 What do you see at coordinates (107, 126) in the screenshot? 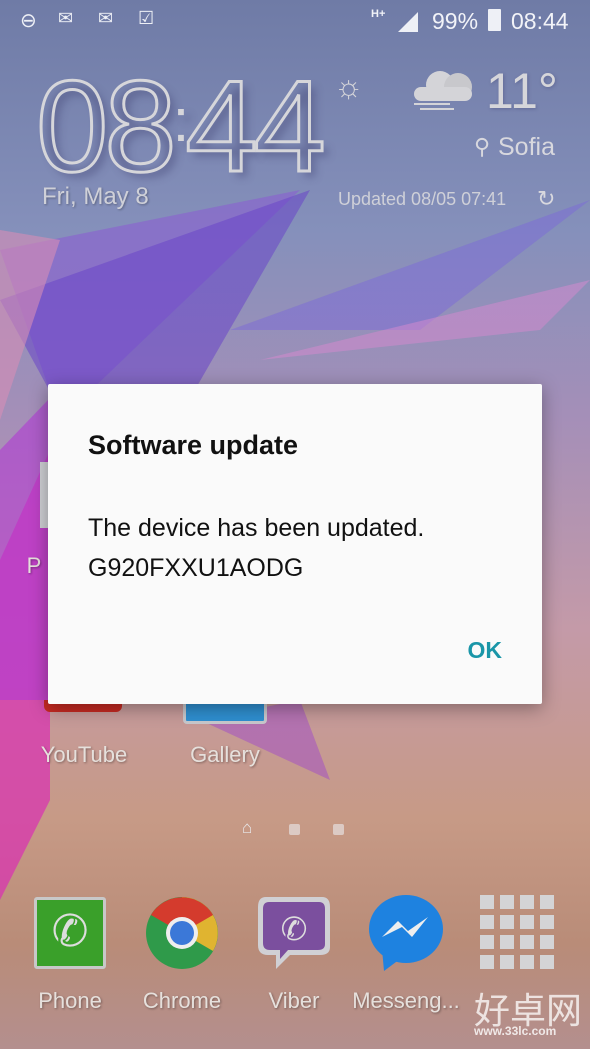
I see `clock-hours: 08` at bounding box center [107, 126].